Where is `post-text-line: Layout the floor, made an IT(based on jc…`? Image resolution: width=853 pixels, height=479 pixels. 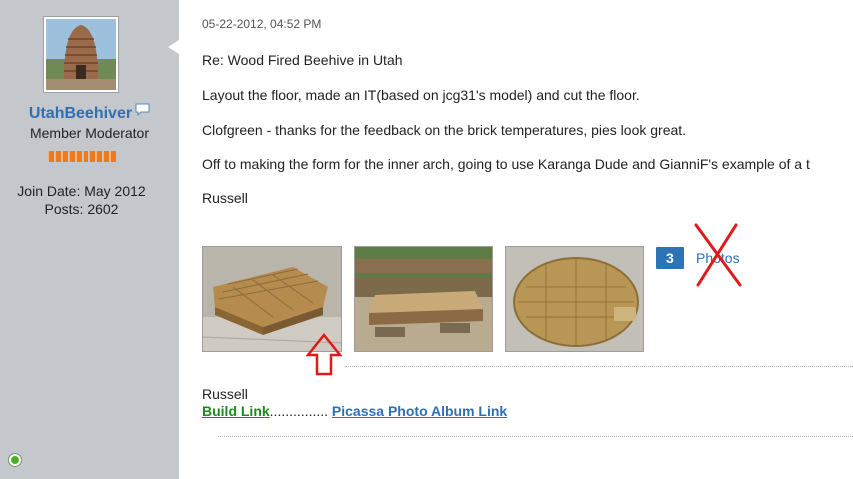
post-text-line: Layout the floor, made an IT(based on jc… is located at coordinates (421, 95).